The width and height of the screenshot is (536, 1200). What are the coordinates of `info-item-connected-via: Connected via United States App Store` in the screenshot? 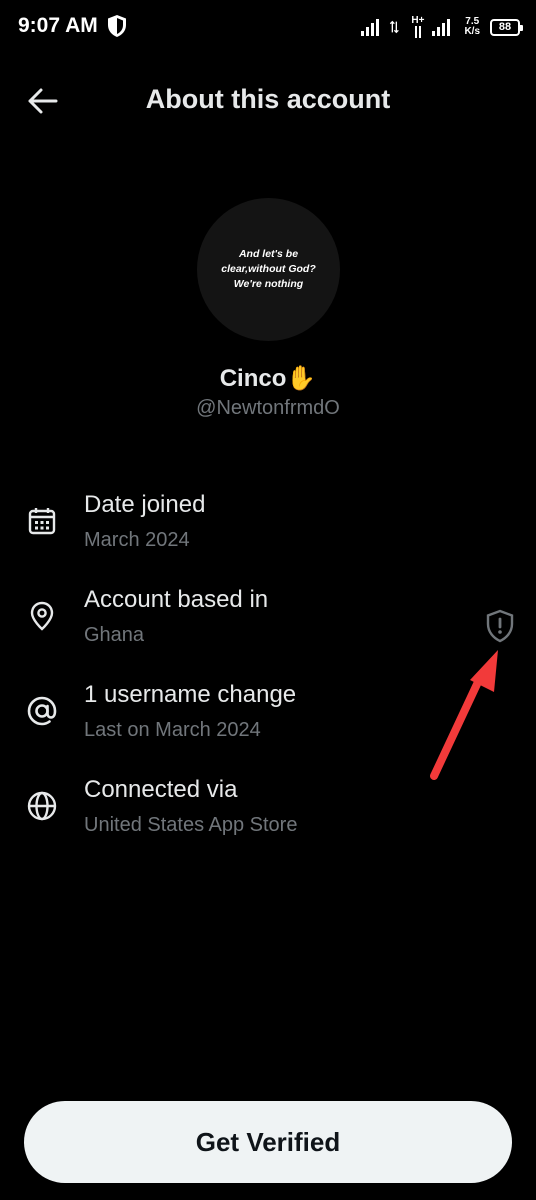 It's located at (268, 816).